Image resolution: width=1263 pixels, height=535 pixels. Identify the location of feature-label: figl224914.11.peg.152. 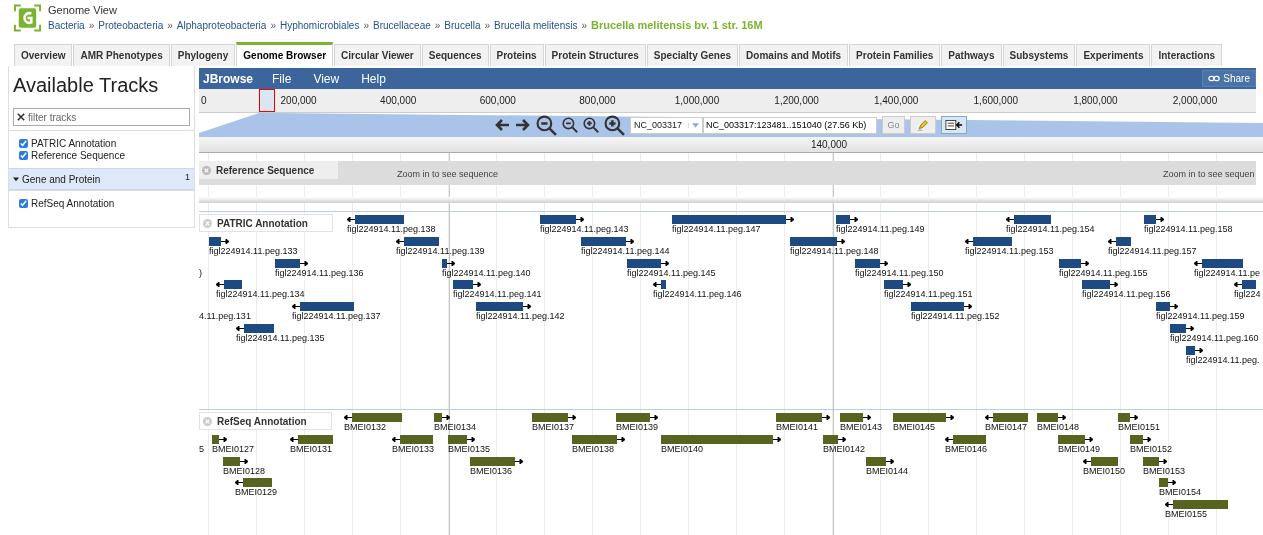
(955, 316).